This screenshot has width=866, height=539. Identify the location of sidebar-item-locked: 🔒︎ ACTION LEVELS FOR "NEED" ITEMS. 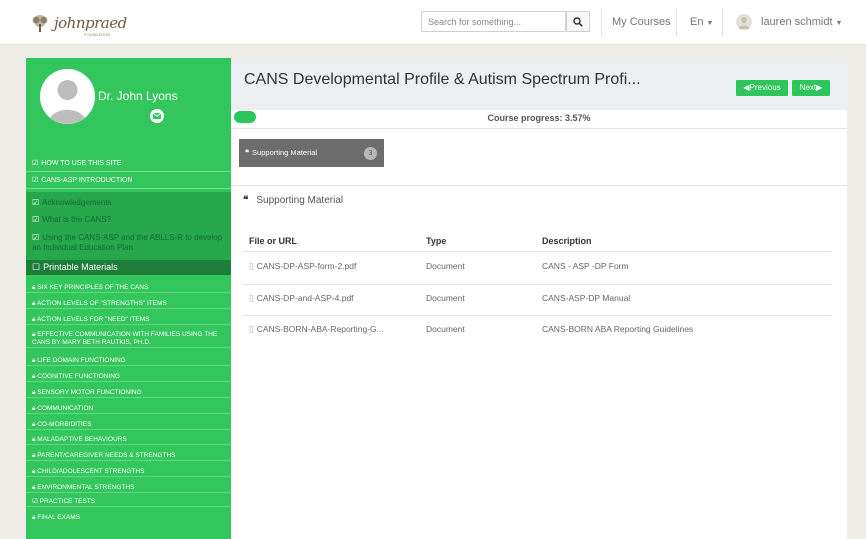
(128, 320).